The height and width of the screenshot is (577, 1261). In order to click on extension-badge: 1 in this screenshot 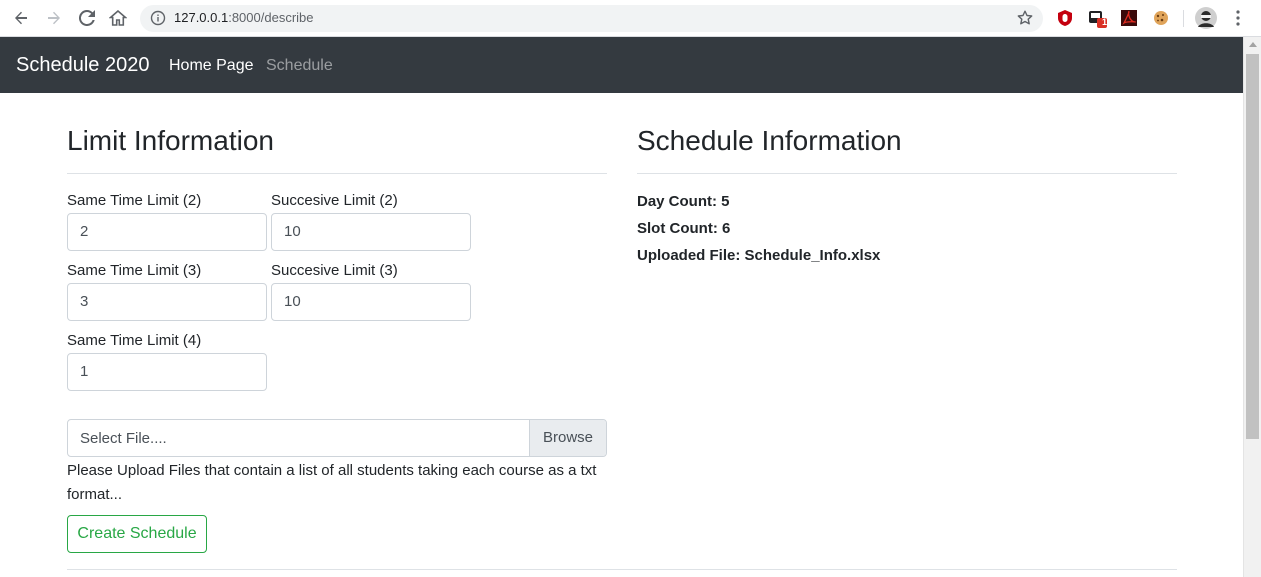, I will do `click(1105, 22)`.